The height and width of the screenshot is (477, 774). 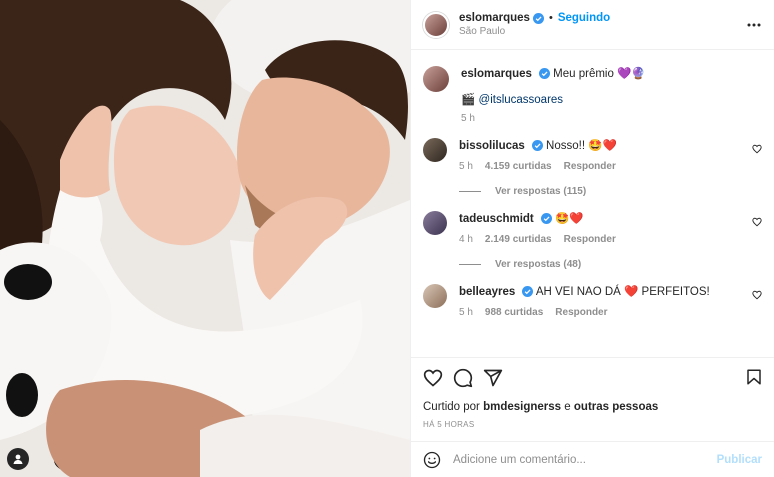 I want to click on view-replies-button: Ver respostas (115), so click(x=610, y=191).